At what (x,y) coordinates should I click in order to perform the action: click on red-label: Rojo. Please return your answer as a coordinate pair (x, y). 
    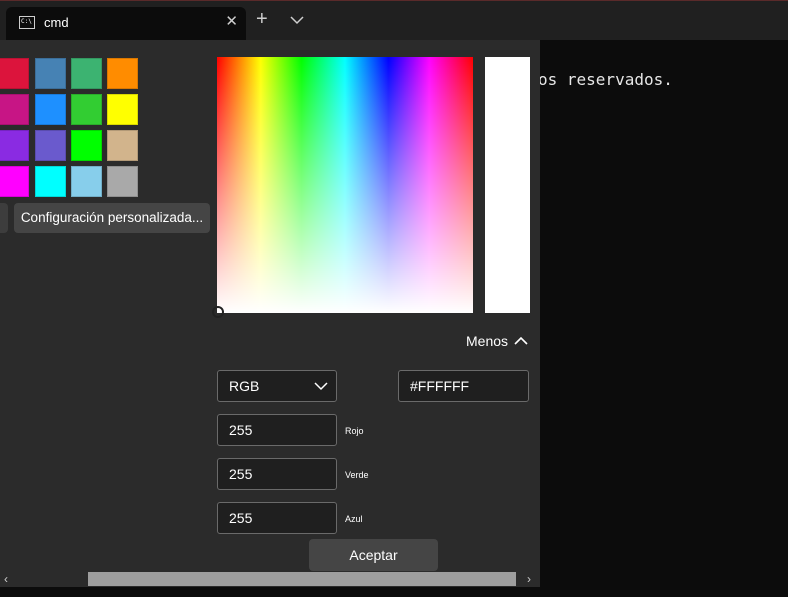
    Looking at the image, I should click on (354, 431).